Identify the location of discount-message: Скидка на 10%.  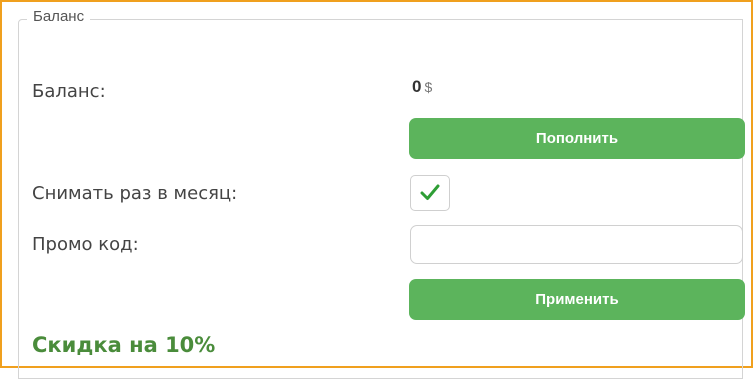
(124, 345).